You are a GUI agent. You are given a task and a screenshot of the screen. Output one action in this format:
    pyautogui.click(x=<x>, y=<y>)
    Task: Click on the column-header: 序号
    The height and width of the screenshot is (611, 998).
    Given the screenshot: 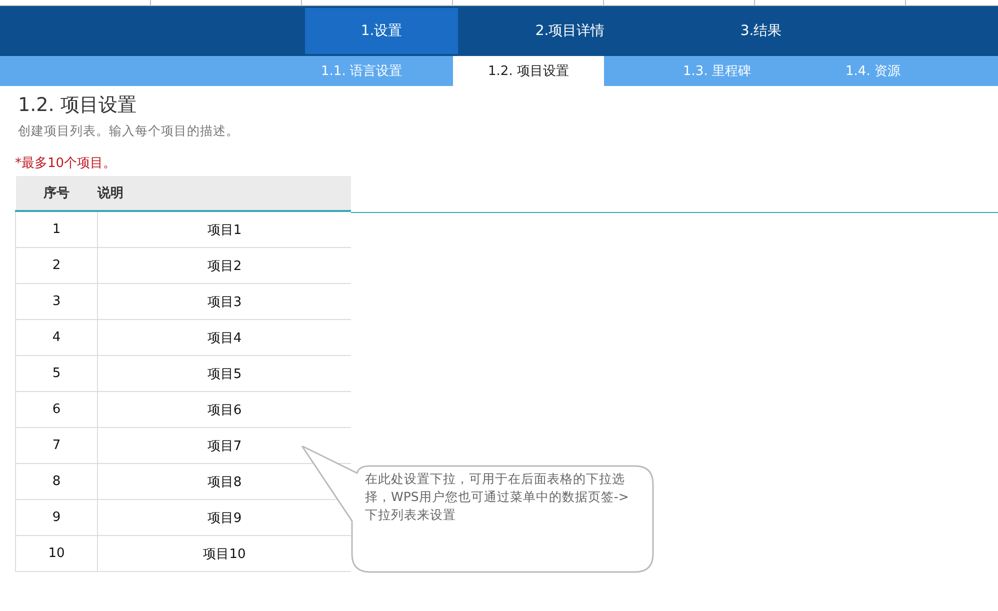 What is the action you would take?
    pyautogui.click(x=57, y=193)
    